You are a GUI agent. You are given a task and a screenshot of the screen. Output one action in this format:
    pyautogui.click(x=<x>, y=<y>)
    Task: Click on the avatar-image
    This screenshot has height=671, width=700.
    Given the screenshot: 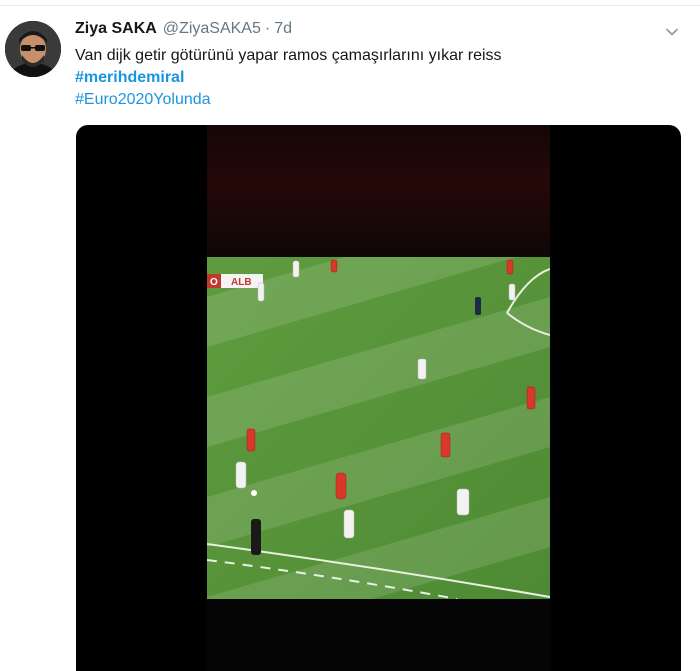 What is the action you would take?
    pyautogui.click(x=33, y=49)
    